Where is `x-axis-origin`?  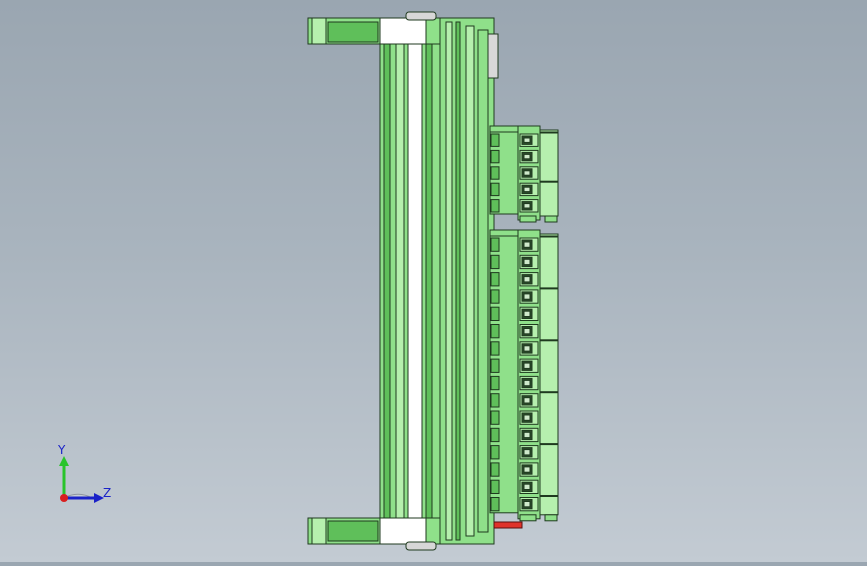 x-axis-origin is located at coordinates (64, 498).